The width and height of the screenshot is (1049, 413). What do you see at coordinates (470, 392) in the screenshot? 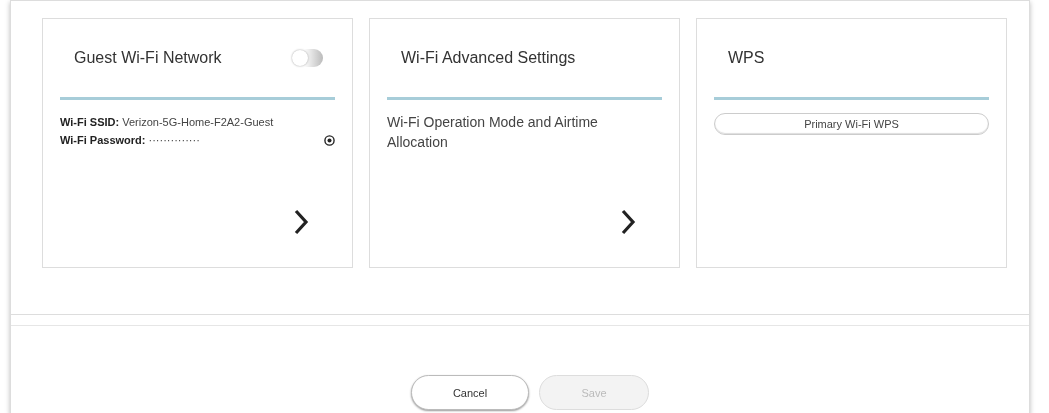
I see `footer-button: Cancel` at bounding box center [470, 392].